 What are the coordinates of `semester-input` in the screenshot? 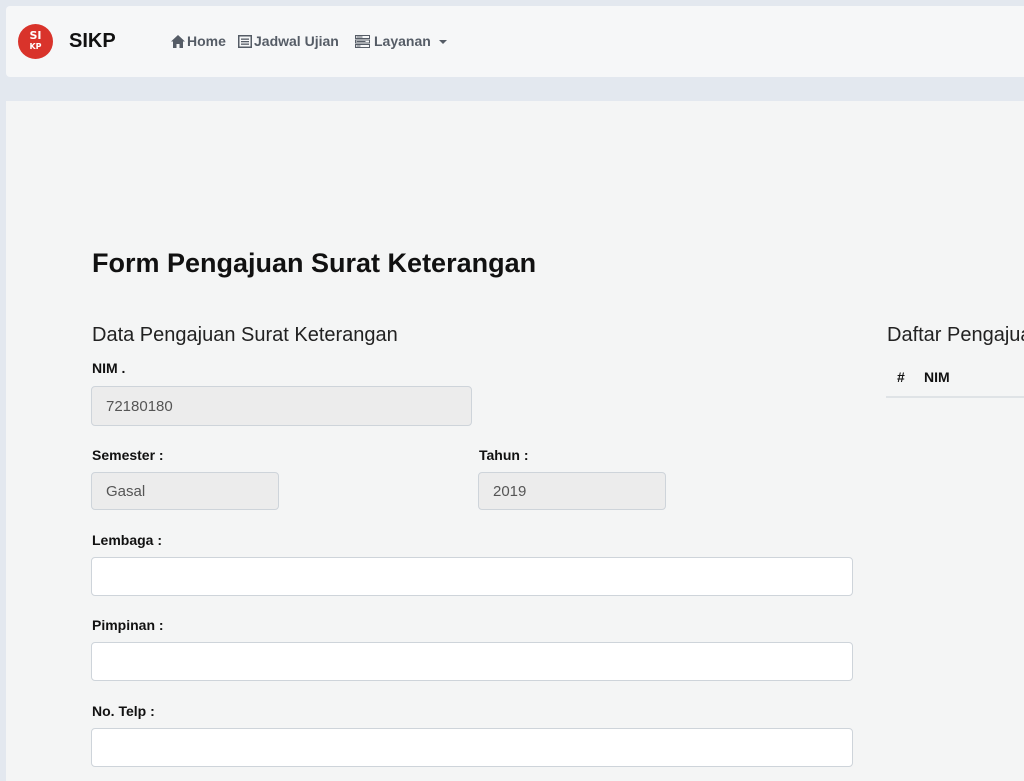 It's located at (185, 491).